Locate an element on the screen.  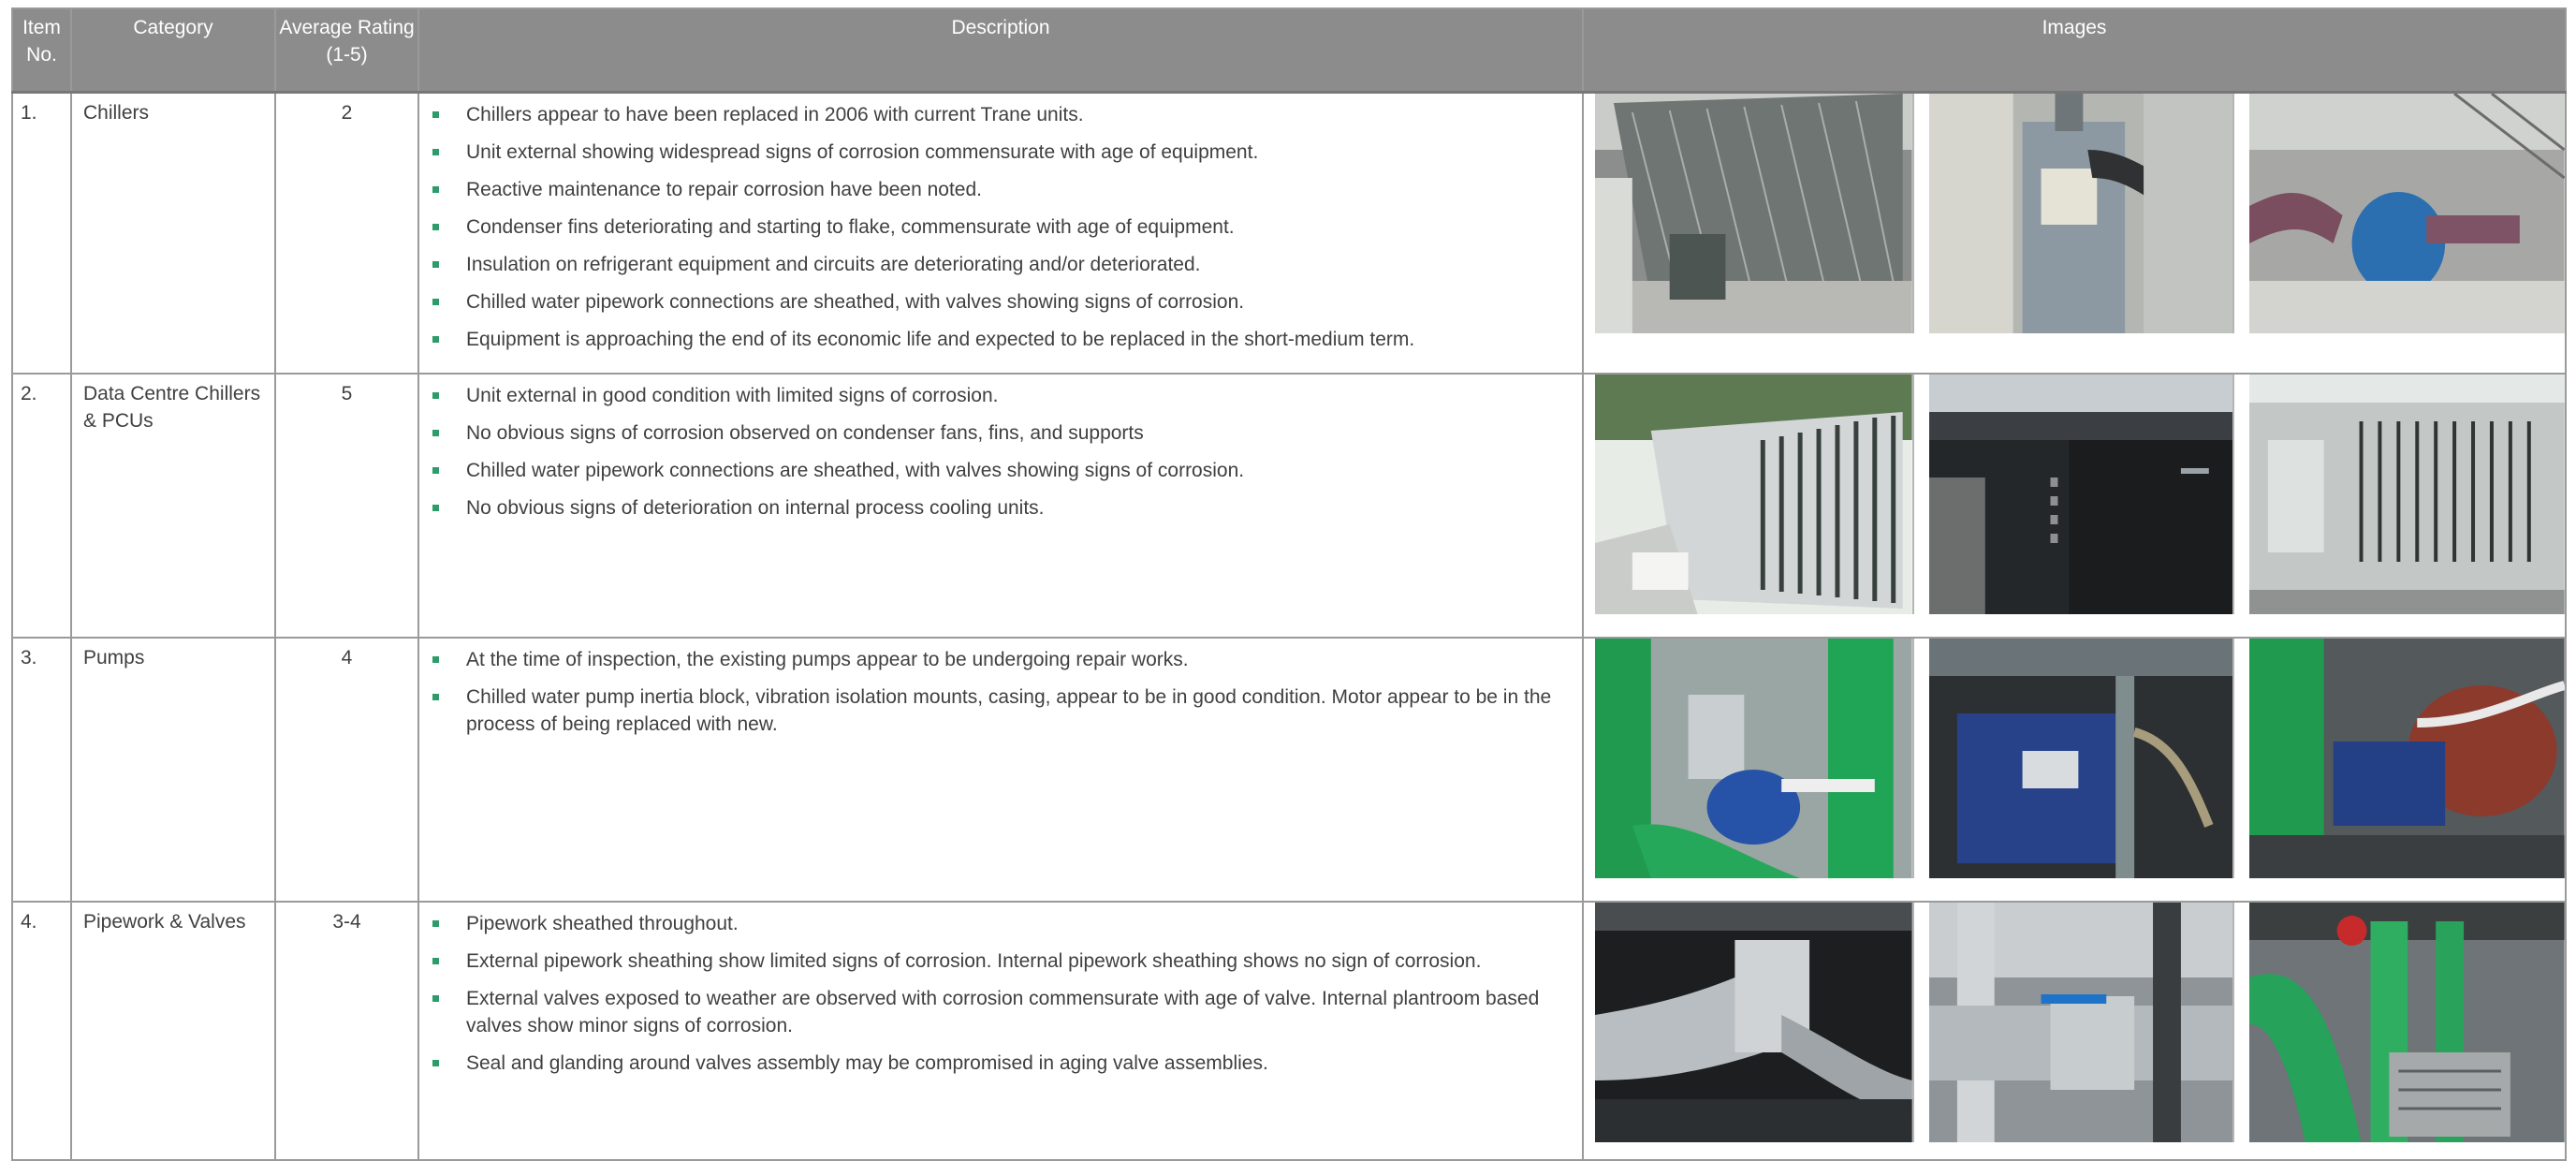
header-rating: Average Rating (1-5) is located at coordinates (346, 50).